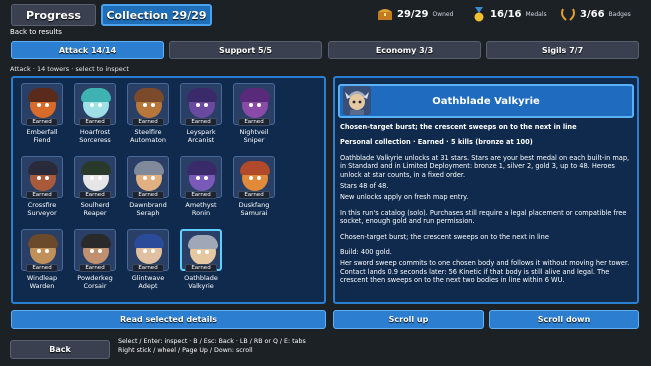  What do you see at coordinates (168, 319) in the screenshot?
I see `read-details-button: Read selected details` at bounding box center [168, 319].